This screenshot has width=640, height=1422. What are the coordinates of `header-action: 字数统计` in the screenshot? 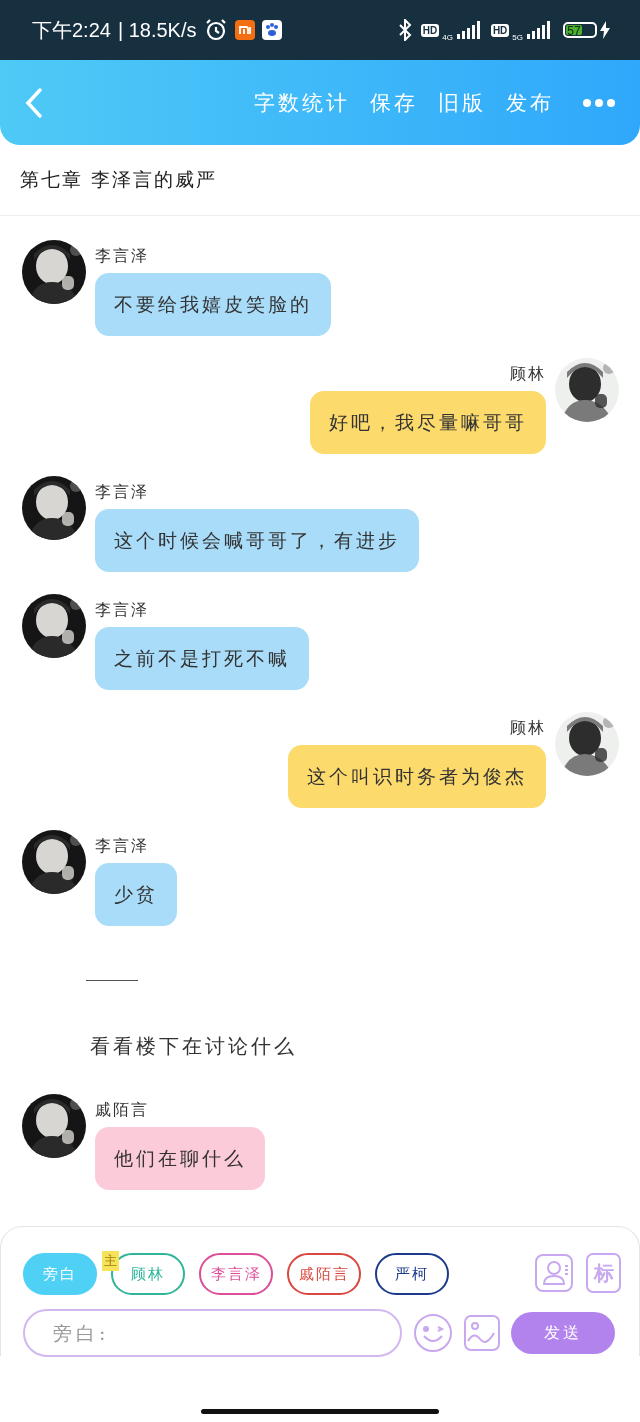 It's located at (302, 102).